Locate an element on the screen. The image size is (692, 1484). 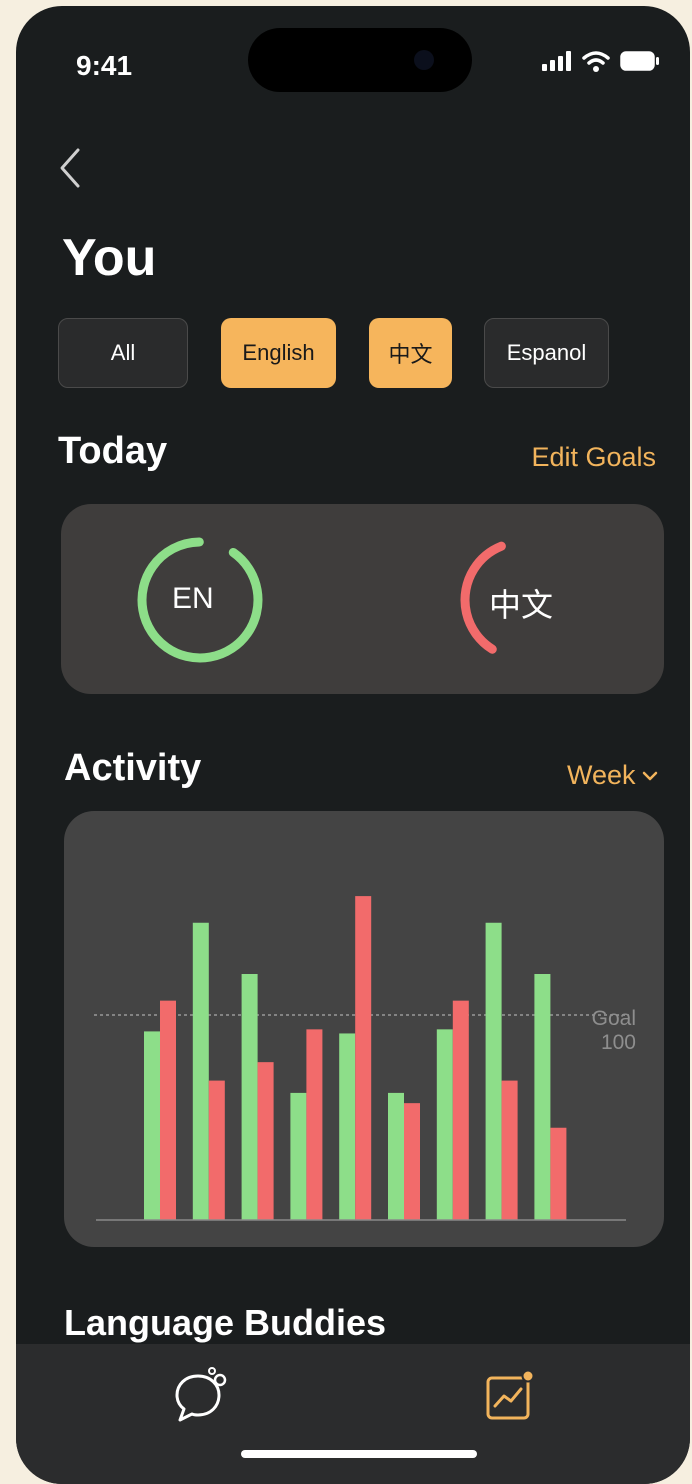
period-selector: Week is located at coordinates (612, 775).